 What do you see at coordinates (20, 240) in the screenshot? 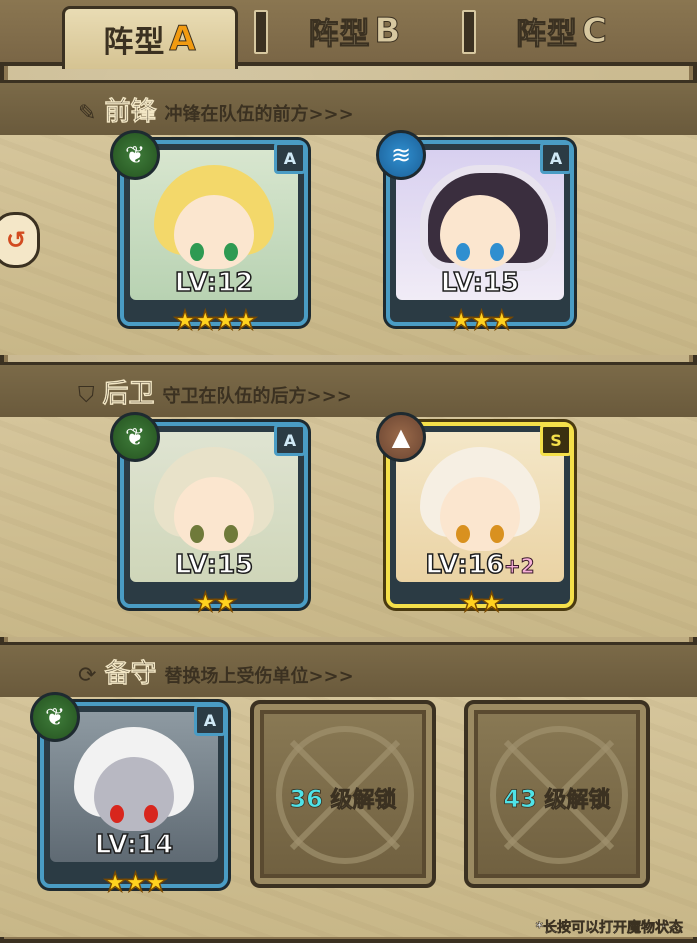
I see `back-arrow-icon: ↺` at bounding box center [20, 240].